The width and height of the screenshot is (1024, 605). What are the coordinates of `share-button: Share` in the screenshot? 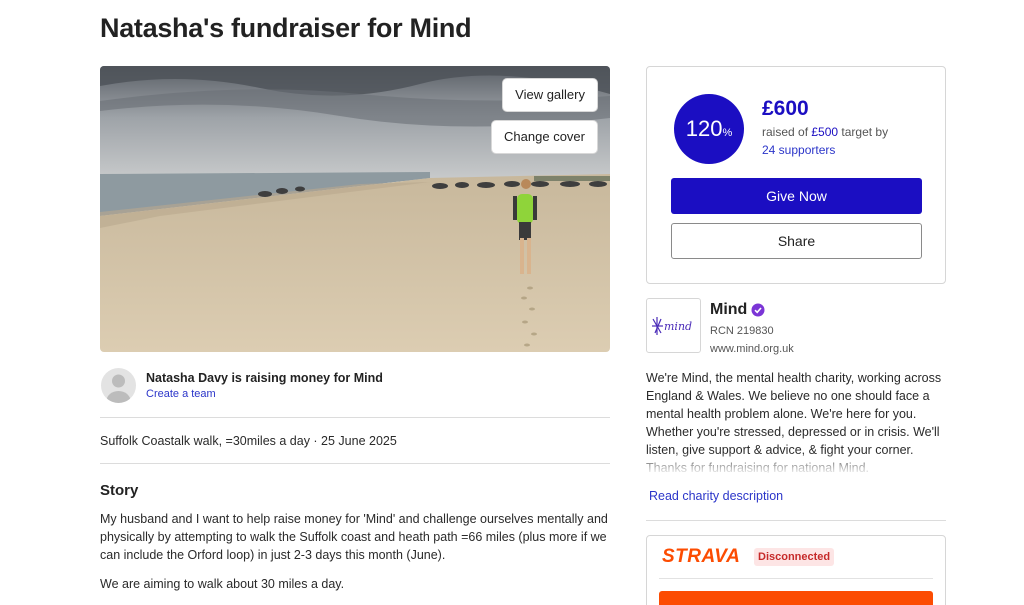 It's located at (796, 241).